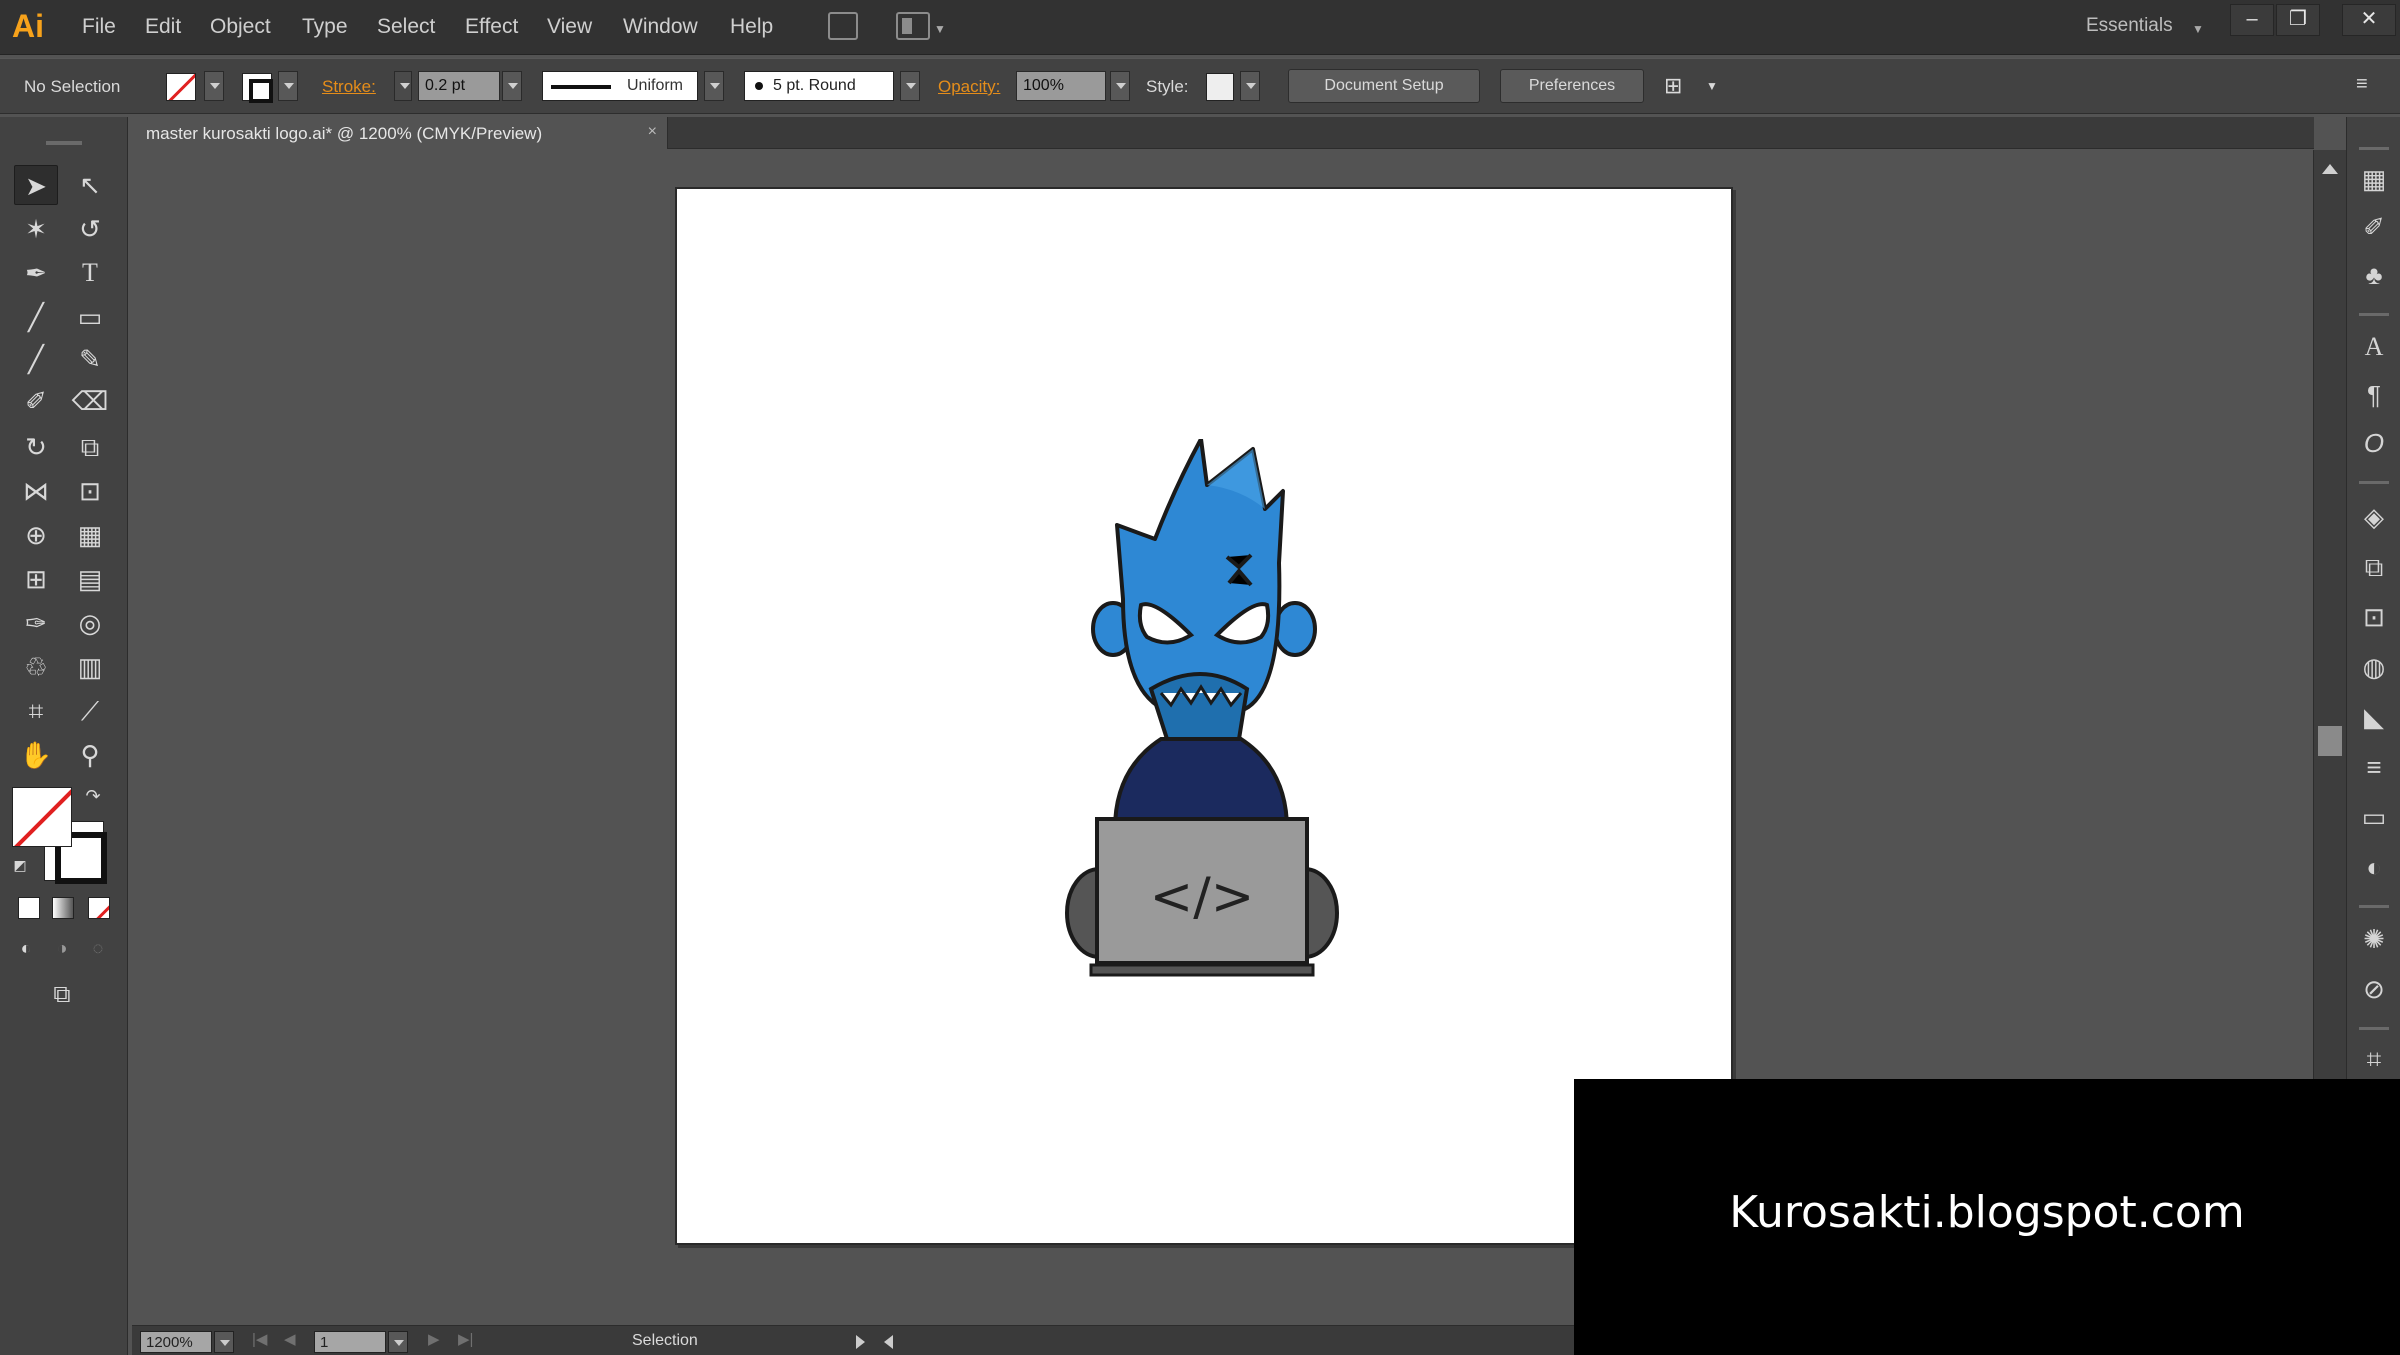 The width and height of the screenshot is (2400, 1355). Describe the element at coordinates (20, 865) in the screenshot. I see `default-fill-stroke-icon: ◩` at that location.